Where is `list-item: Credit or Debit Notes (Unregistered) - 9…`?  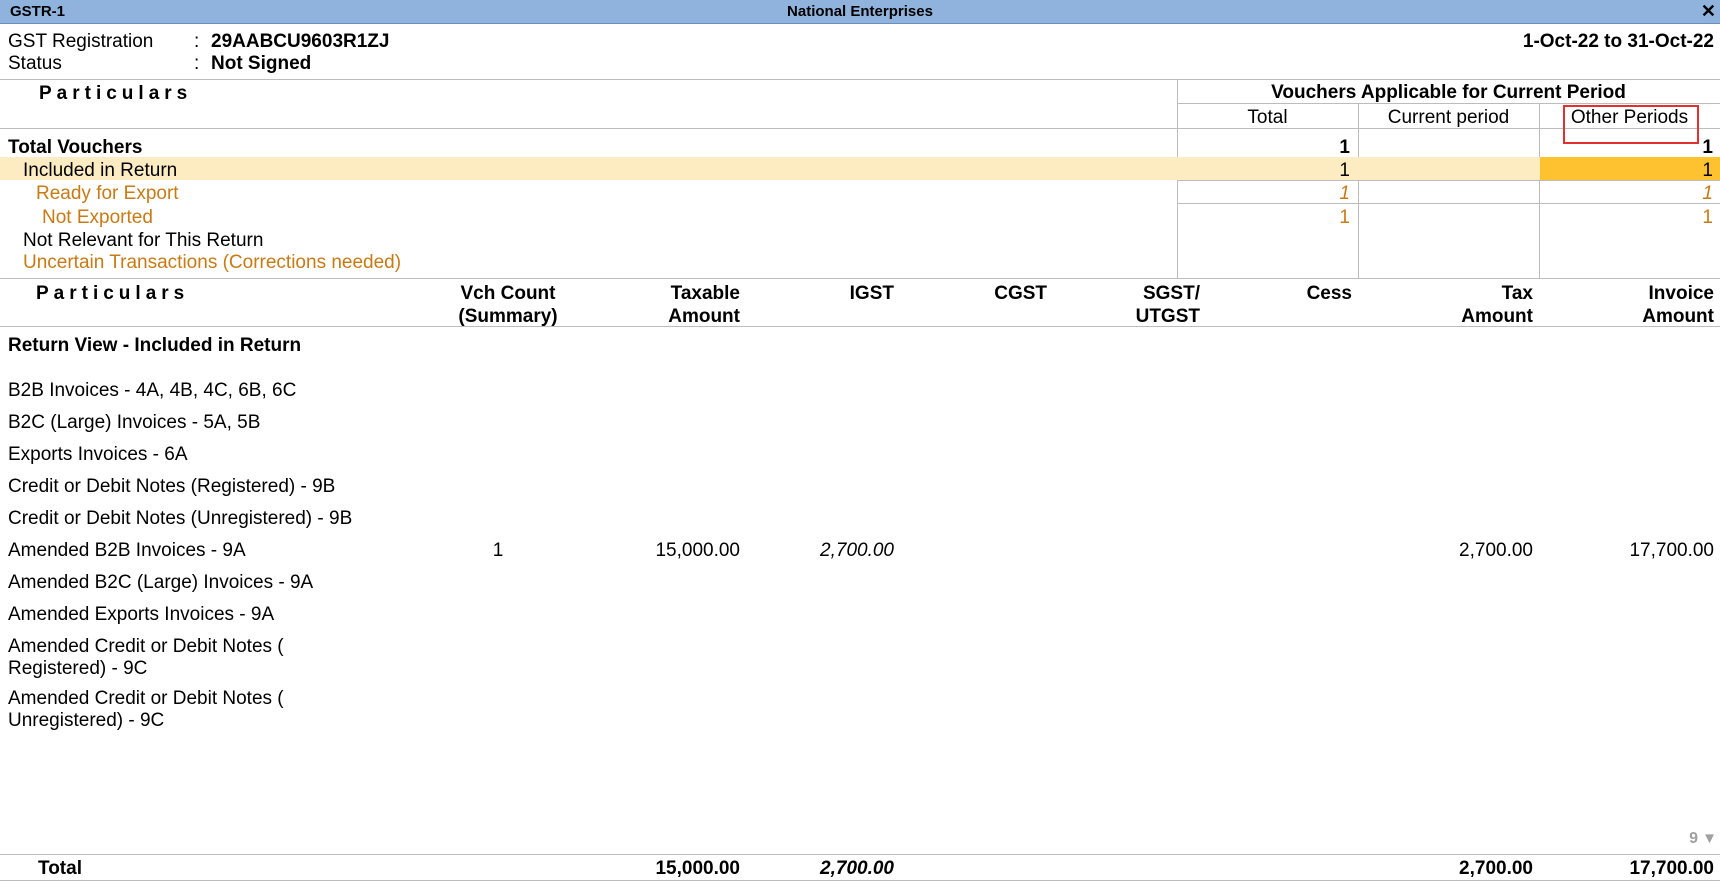
list-item: Credit or Debit Notes (Unregistered) - 9… is located at coordinates (180, 519).